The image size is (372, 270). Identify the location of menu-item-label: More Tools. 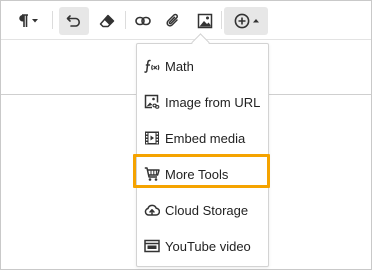
(197, 174).